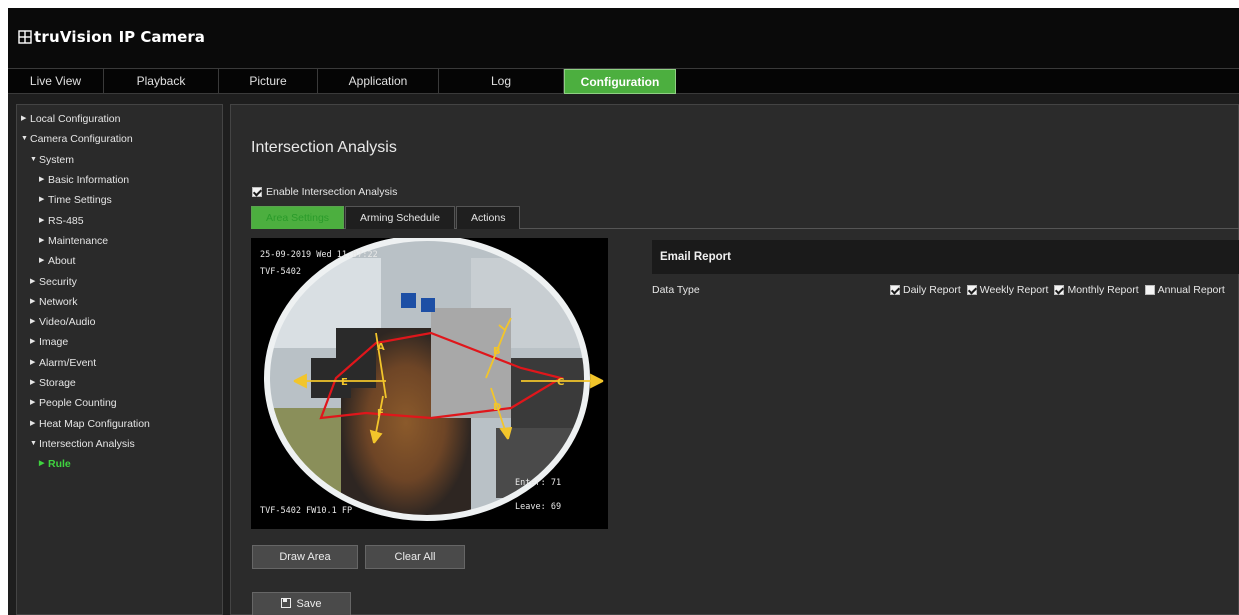 The width and height of the screenshot is (1239, 615). What do you see at coordinates (57, 383) in the screenshot?
I see `sidebar-item-label: Storage` at bounding box center [57, 383].